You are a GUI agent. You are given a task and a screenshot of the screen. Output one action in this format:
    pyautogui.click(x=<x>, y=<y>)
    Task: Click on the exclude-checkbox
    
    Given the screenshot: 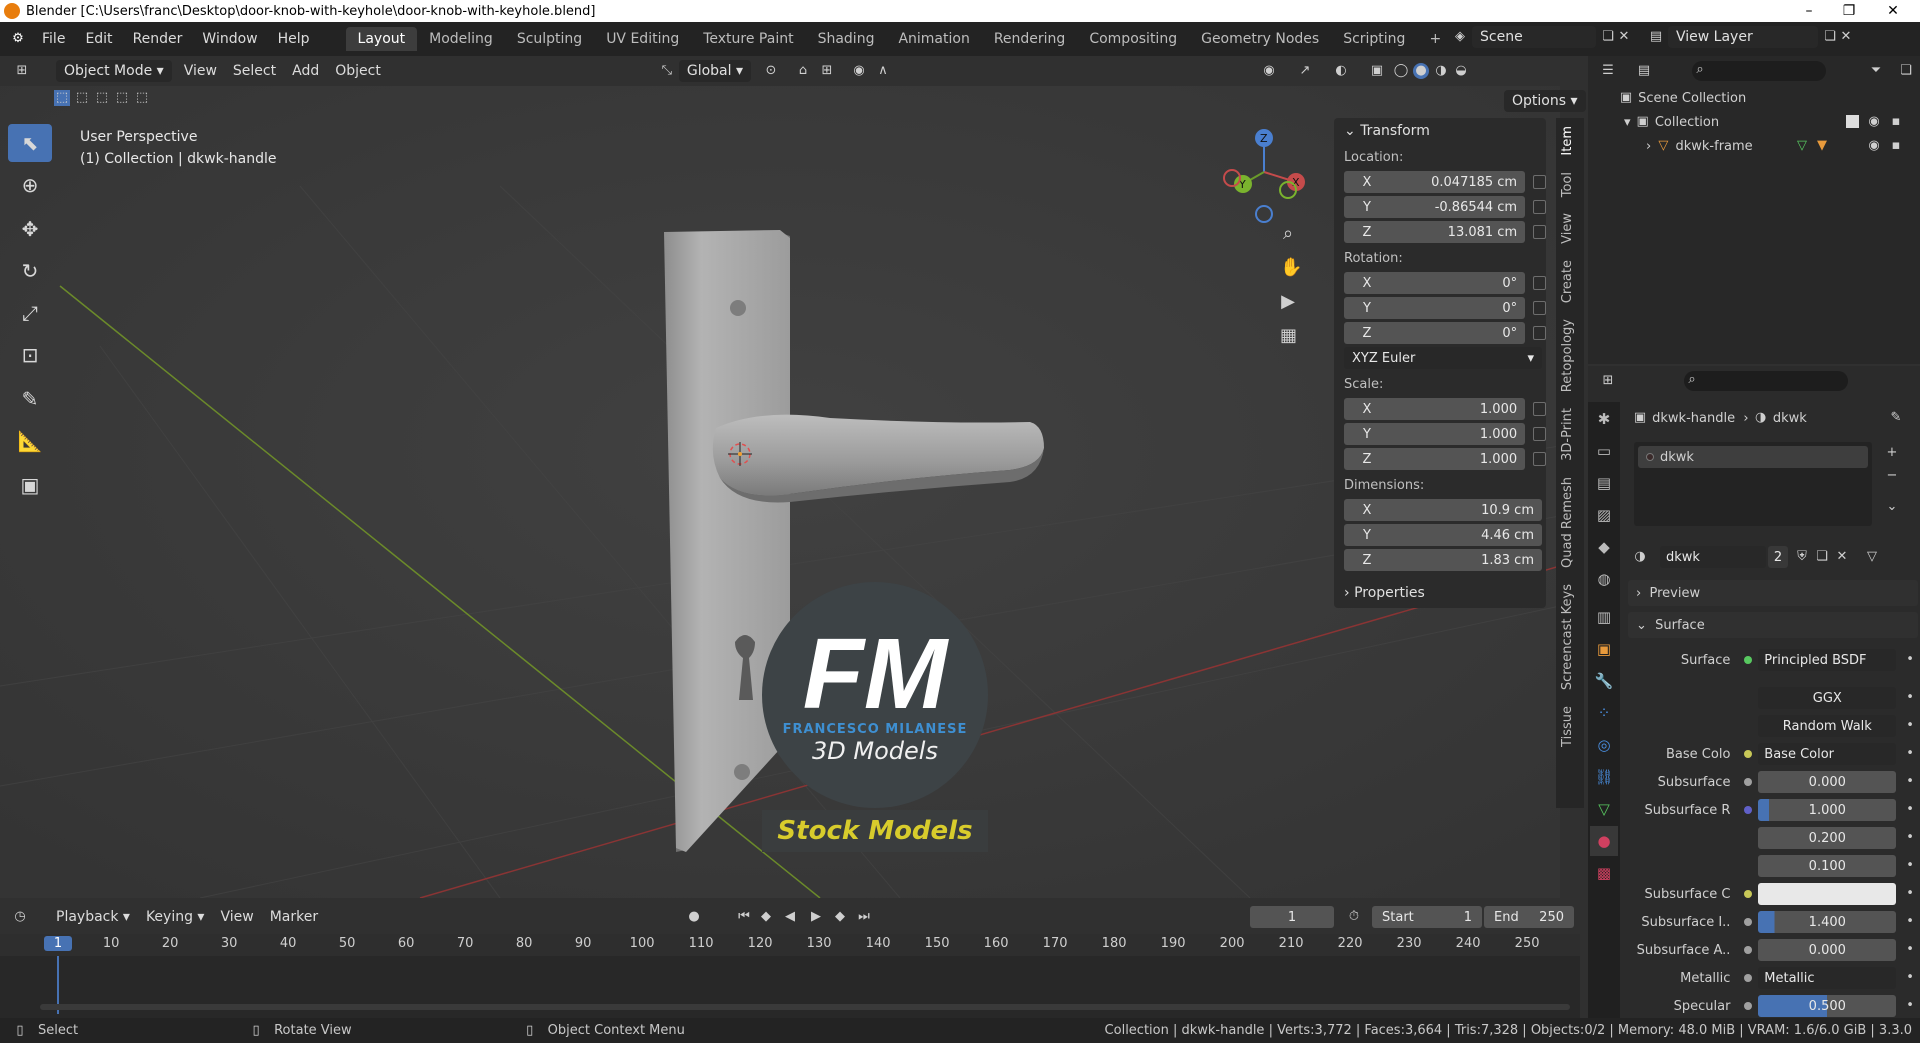 What is the action you would take?
    pyautogui.click(x=1852, y=121)
    